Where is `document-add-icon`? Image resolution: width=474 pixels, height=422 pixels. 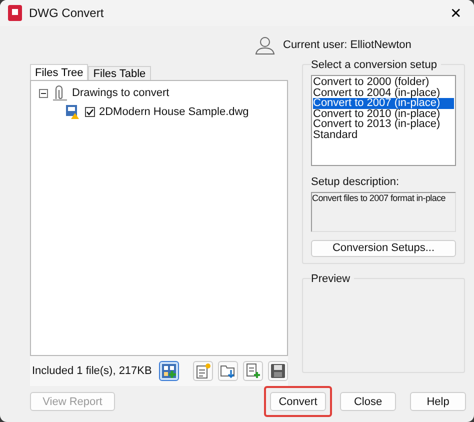 document-add-icon is located at coordinates (253, 371).